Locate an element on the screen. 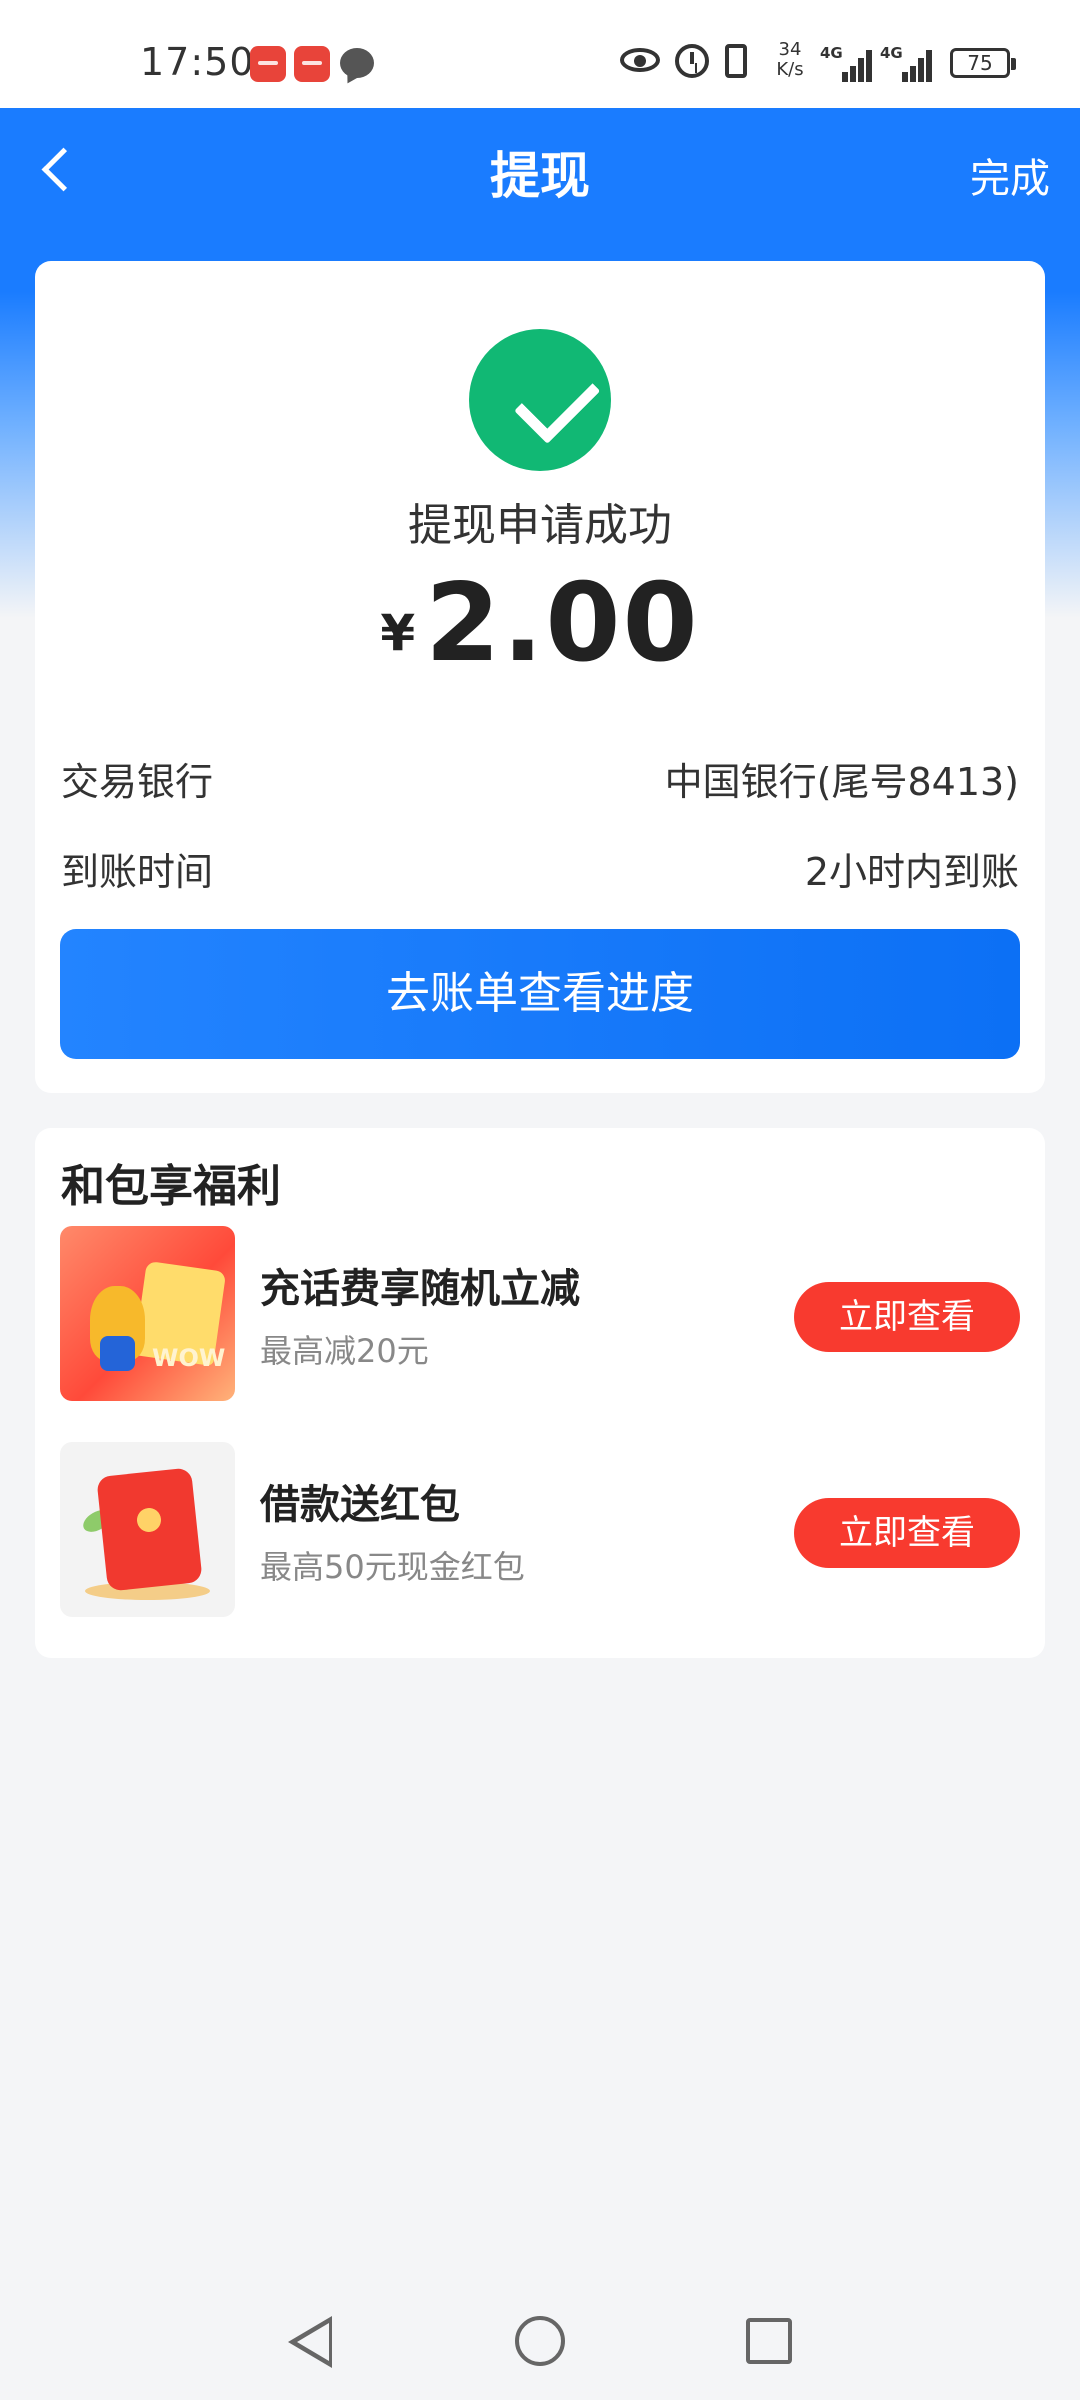 Image resolution: width=1080 pixels, height=2400 pixels. info-row-arrival-time: 到账时间 2小时内到账 is located at coordinates (540, 867).